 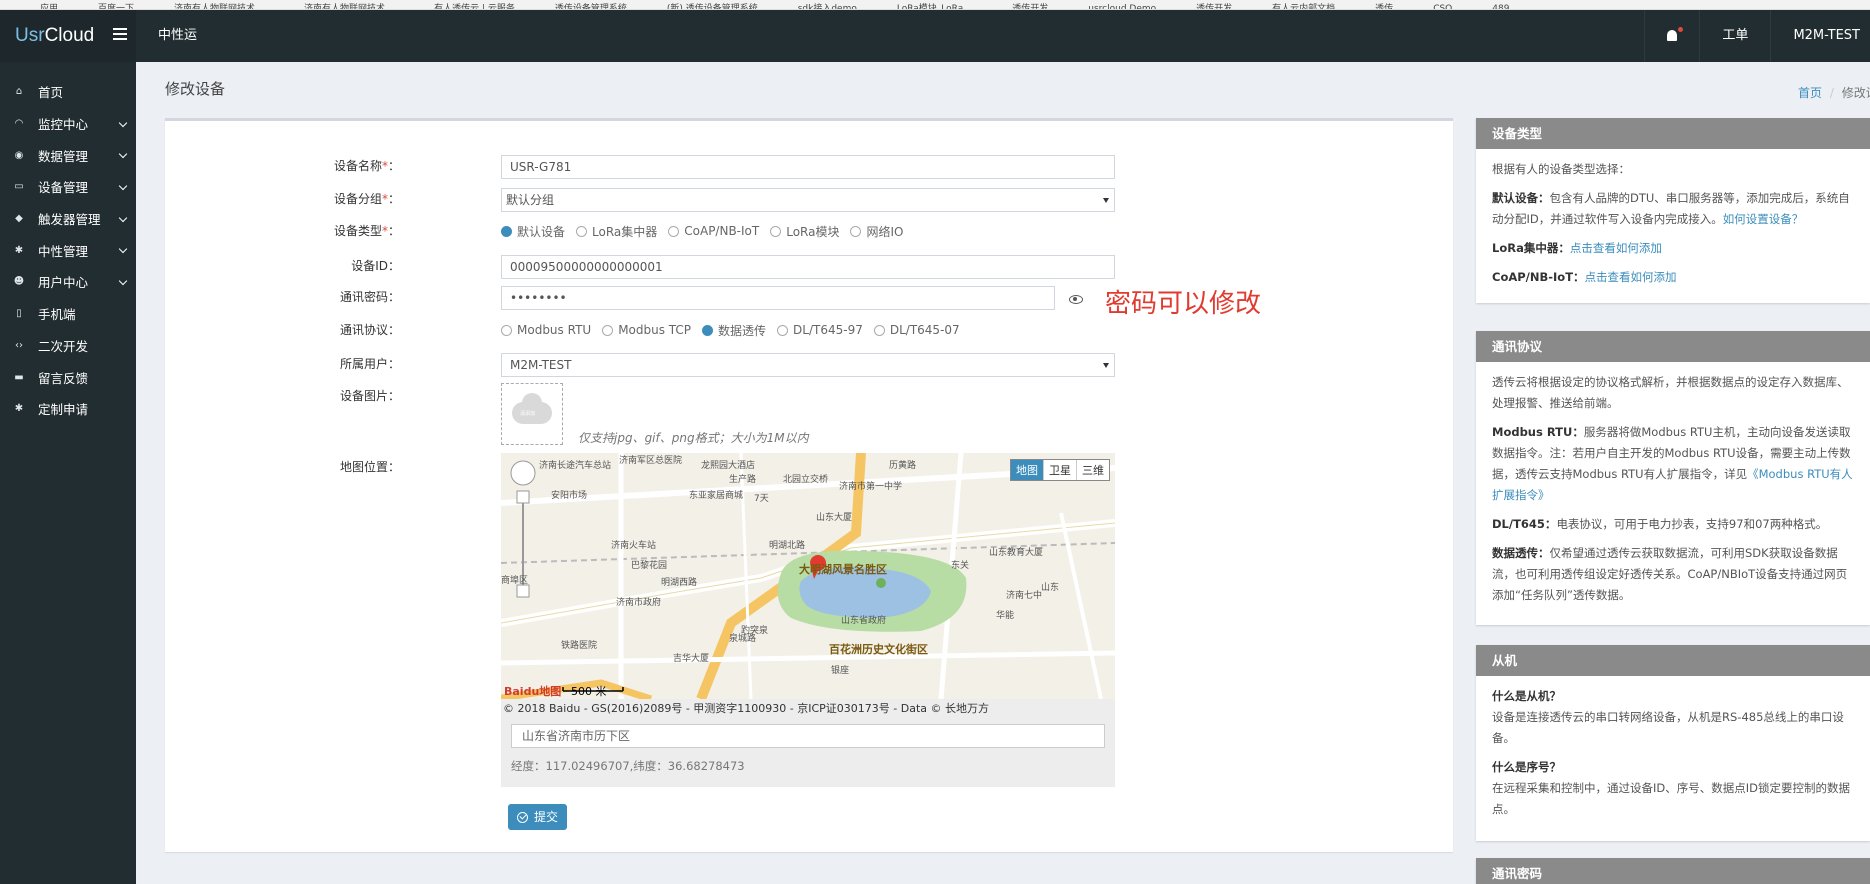 What do you see at coordinates (1810, 93) in the screenshot?
I see `breadcrumb-home: 首页` at bounding box center [1810, 93].